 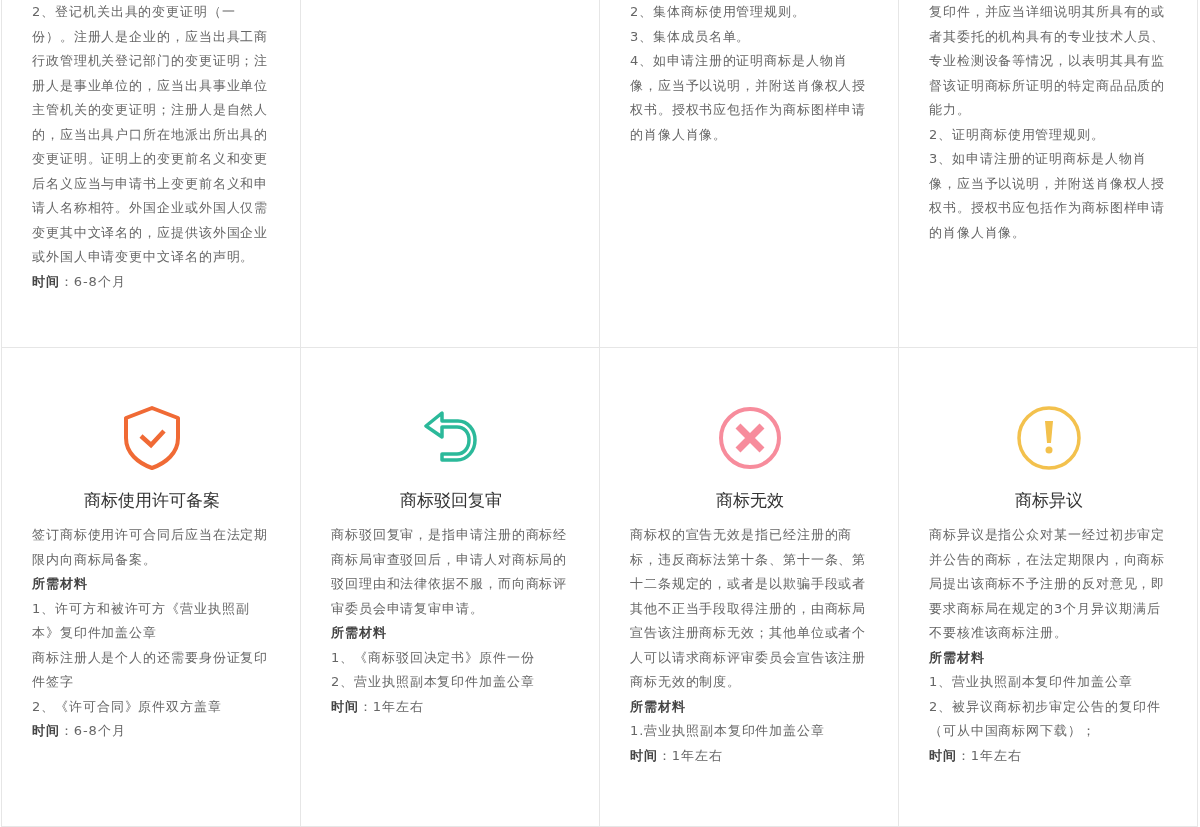 What do you see at coordinates (749, 608) in the screenshot?
I see `description-text: 商标权的宣告无效是指已经注册的商标，违反商标法第十条、第十一条、第十二条规定的，或者是以欺骗手段或者其他不正当手段取得注册的，由商标局宣告该注册商标无效；其他单位或者个人可以请求商标评审委员会宣告该注册商标无效的制度。` at bounding box center [749, 608].